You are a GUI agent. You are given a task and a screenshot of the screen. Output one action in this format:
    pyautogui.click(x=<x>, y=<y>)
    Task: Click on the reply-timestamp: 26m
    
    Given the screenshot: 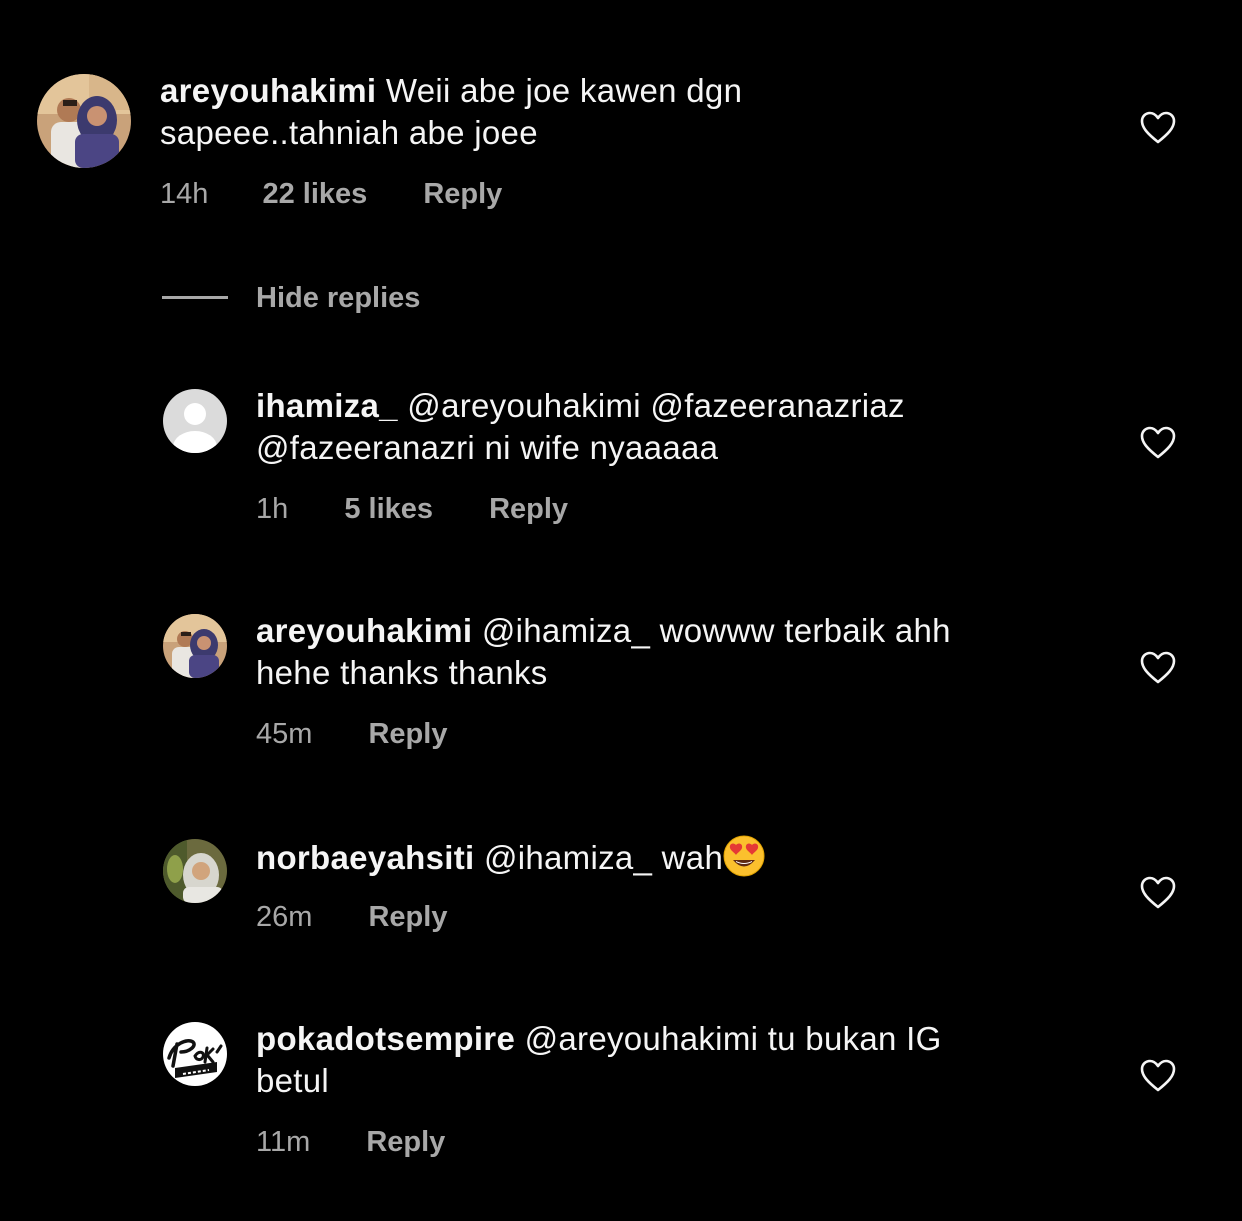 What is the action you would take?
    pyautogui.click(x=284, y=917)
    